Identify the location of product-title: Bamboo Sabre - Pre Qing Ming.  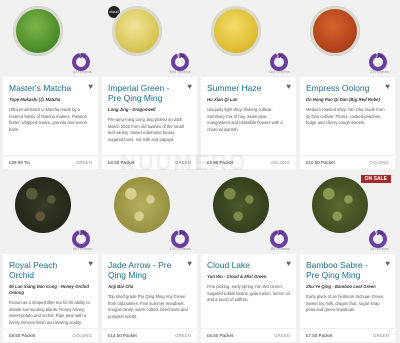
(347, 270).